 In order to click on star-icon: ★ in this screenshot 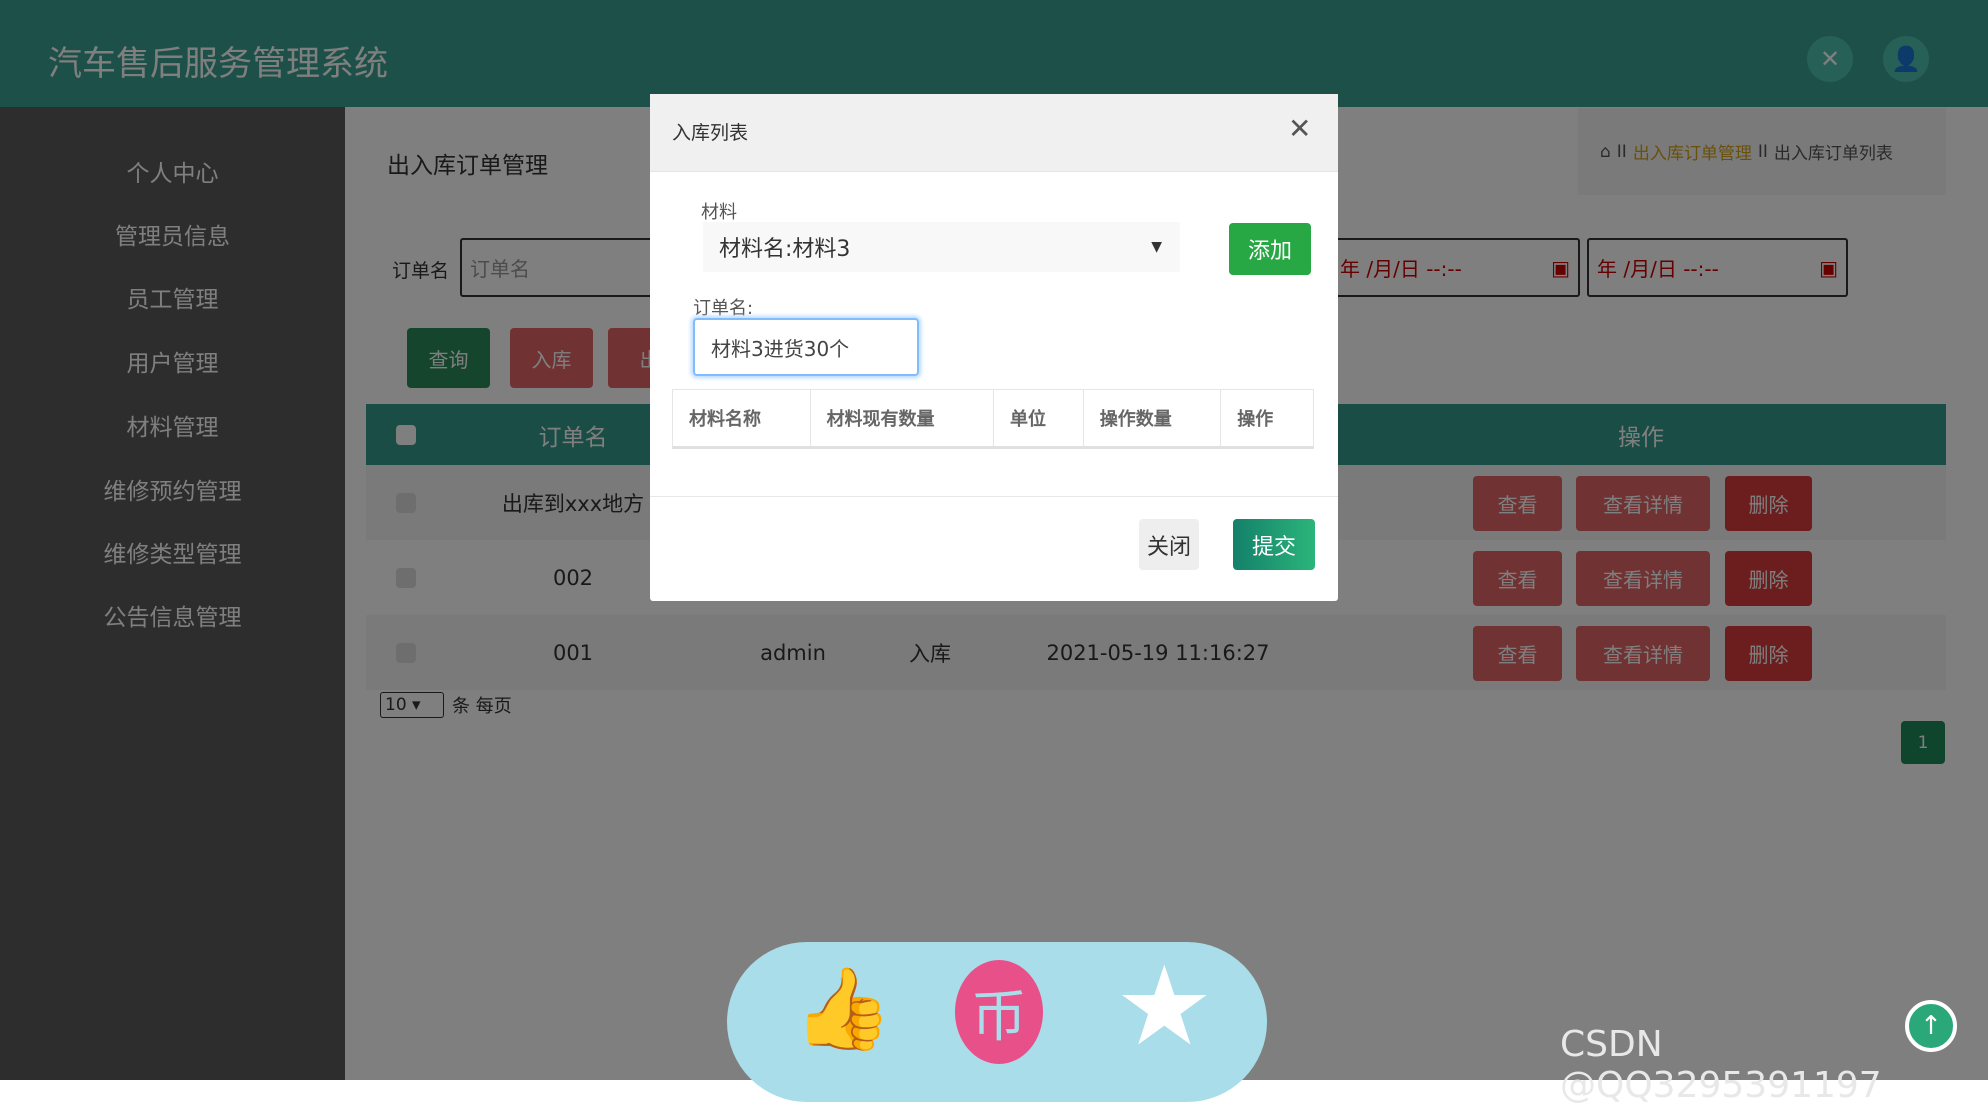, I will do `click(1164, 1006)`.